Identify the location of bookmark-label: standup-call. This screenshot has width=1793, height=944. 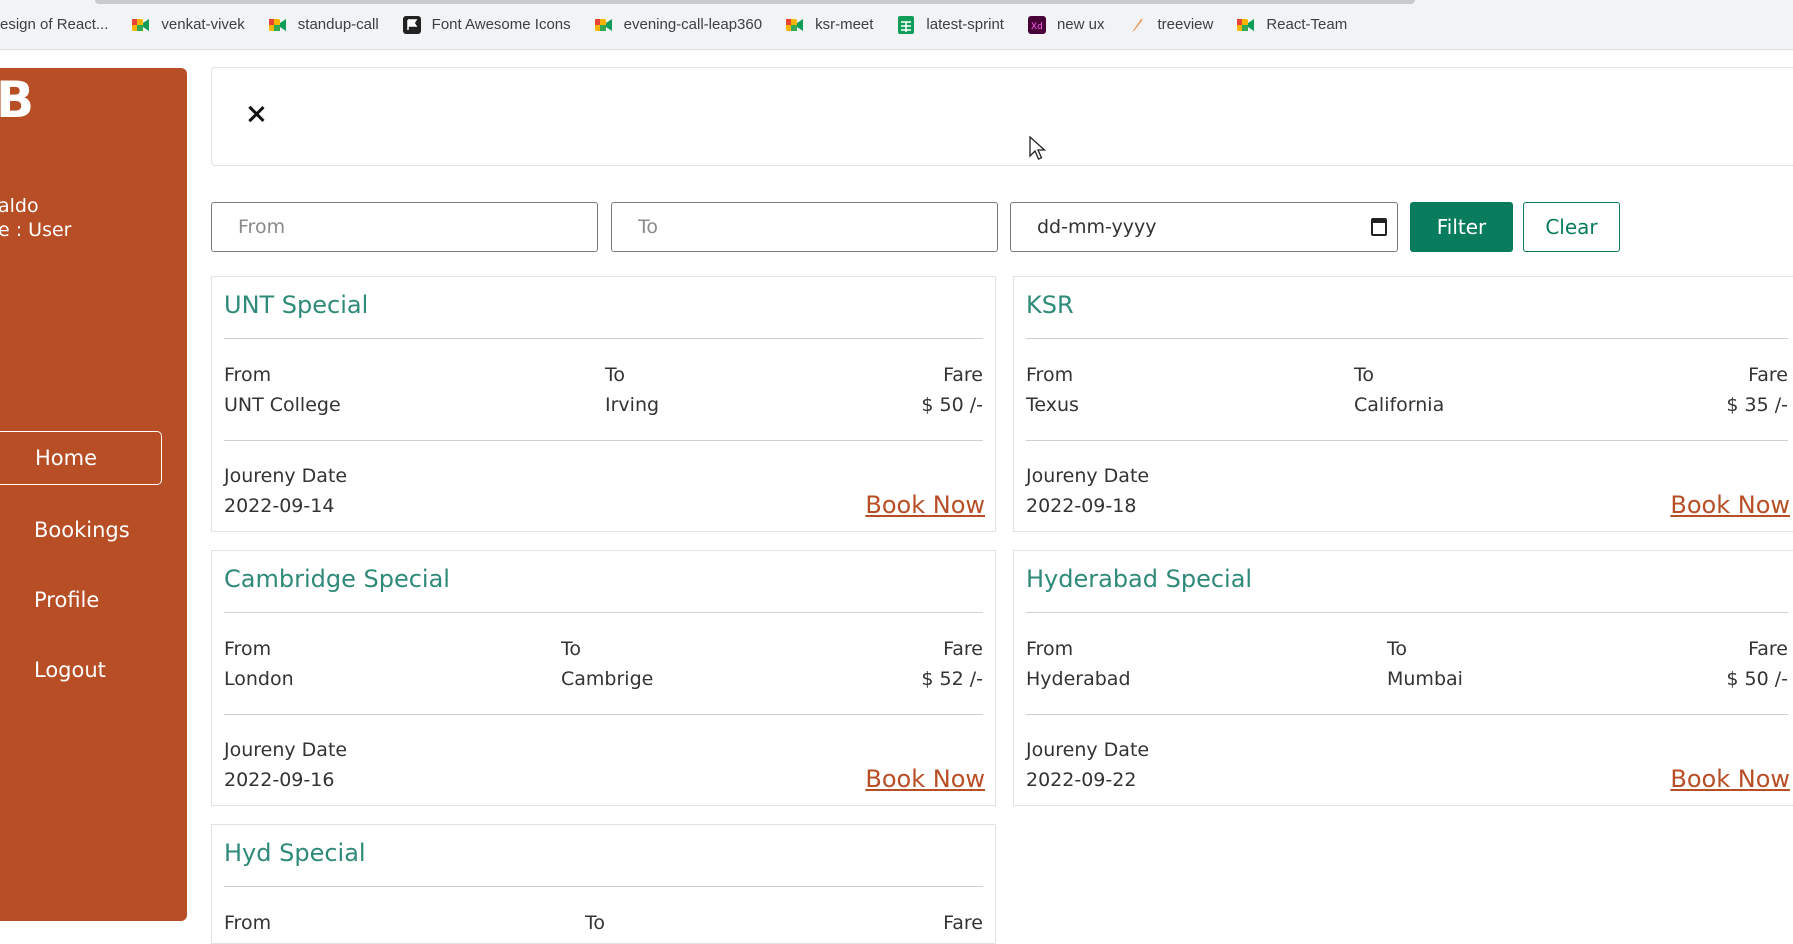
(338, 24).